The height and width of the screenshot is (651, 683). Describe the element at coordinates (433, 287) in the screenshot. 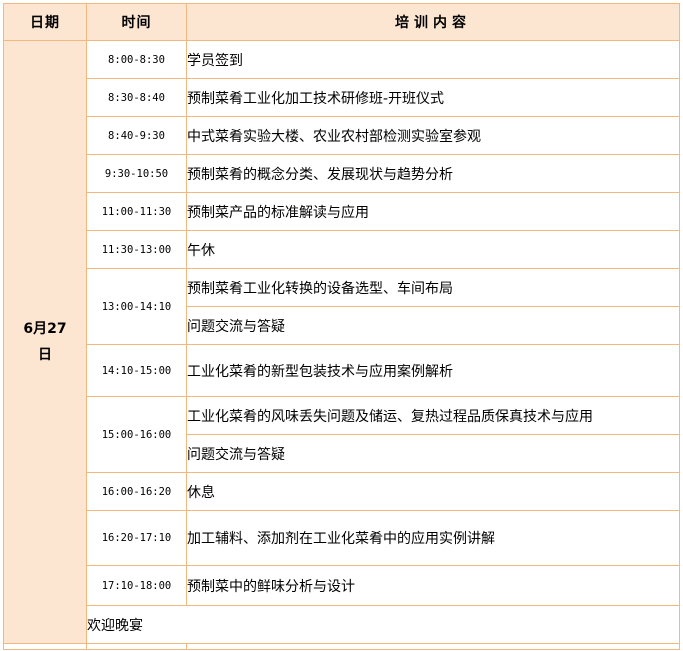

I see `content-cell: 预制菜肴工业化转换的设备选型、车间布局` at that location.